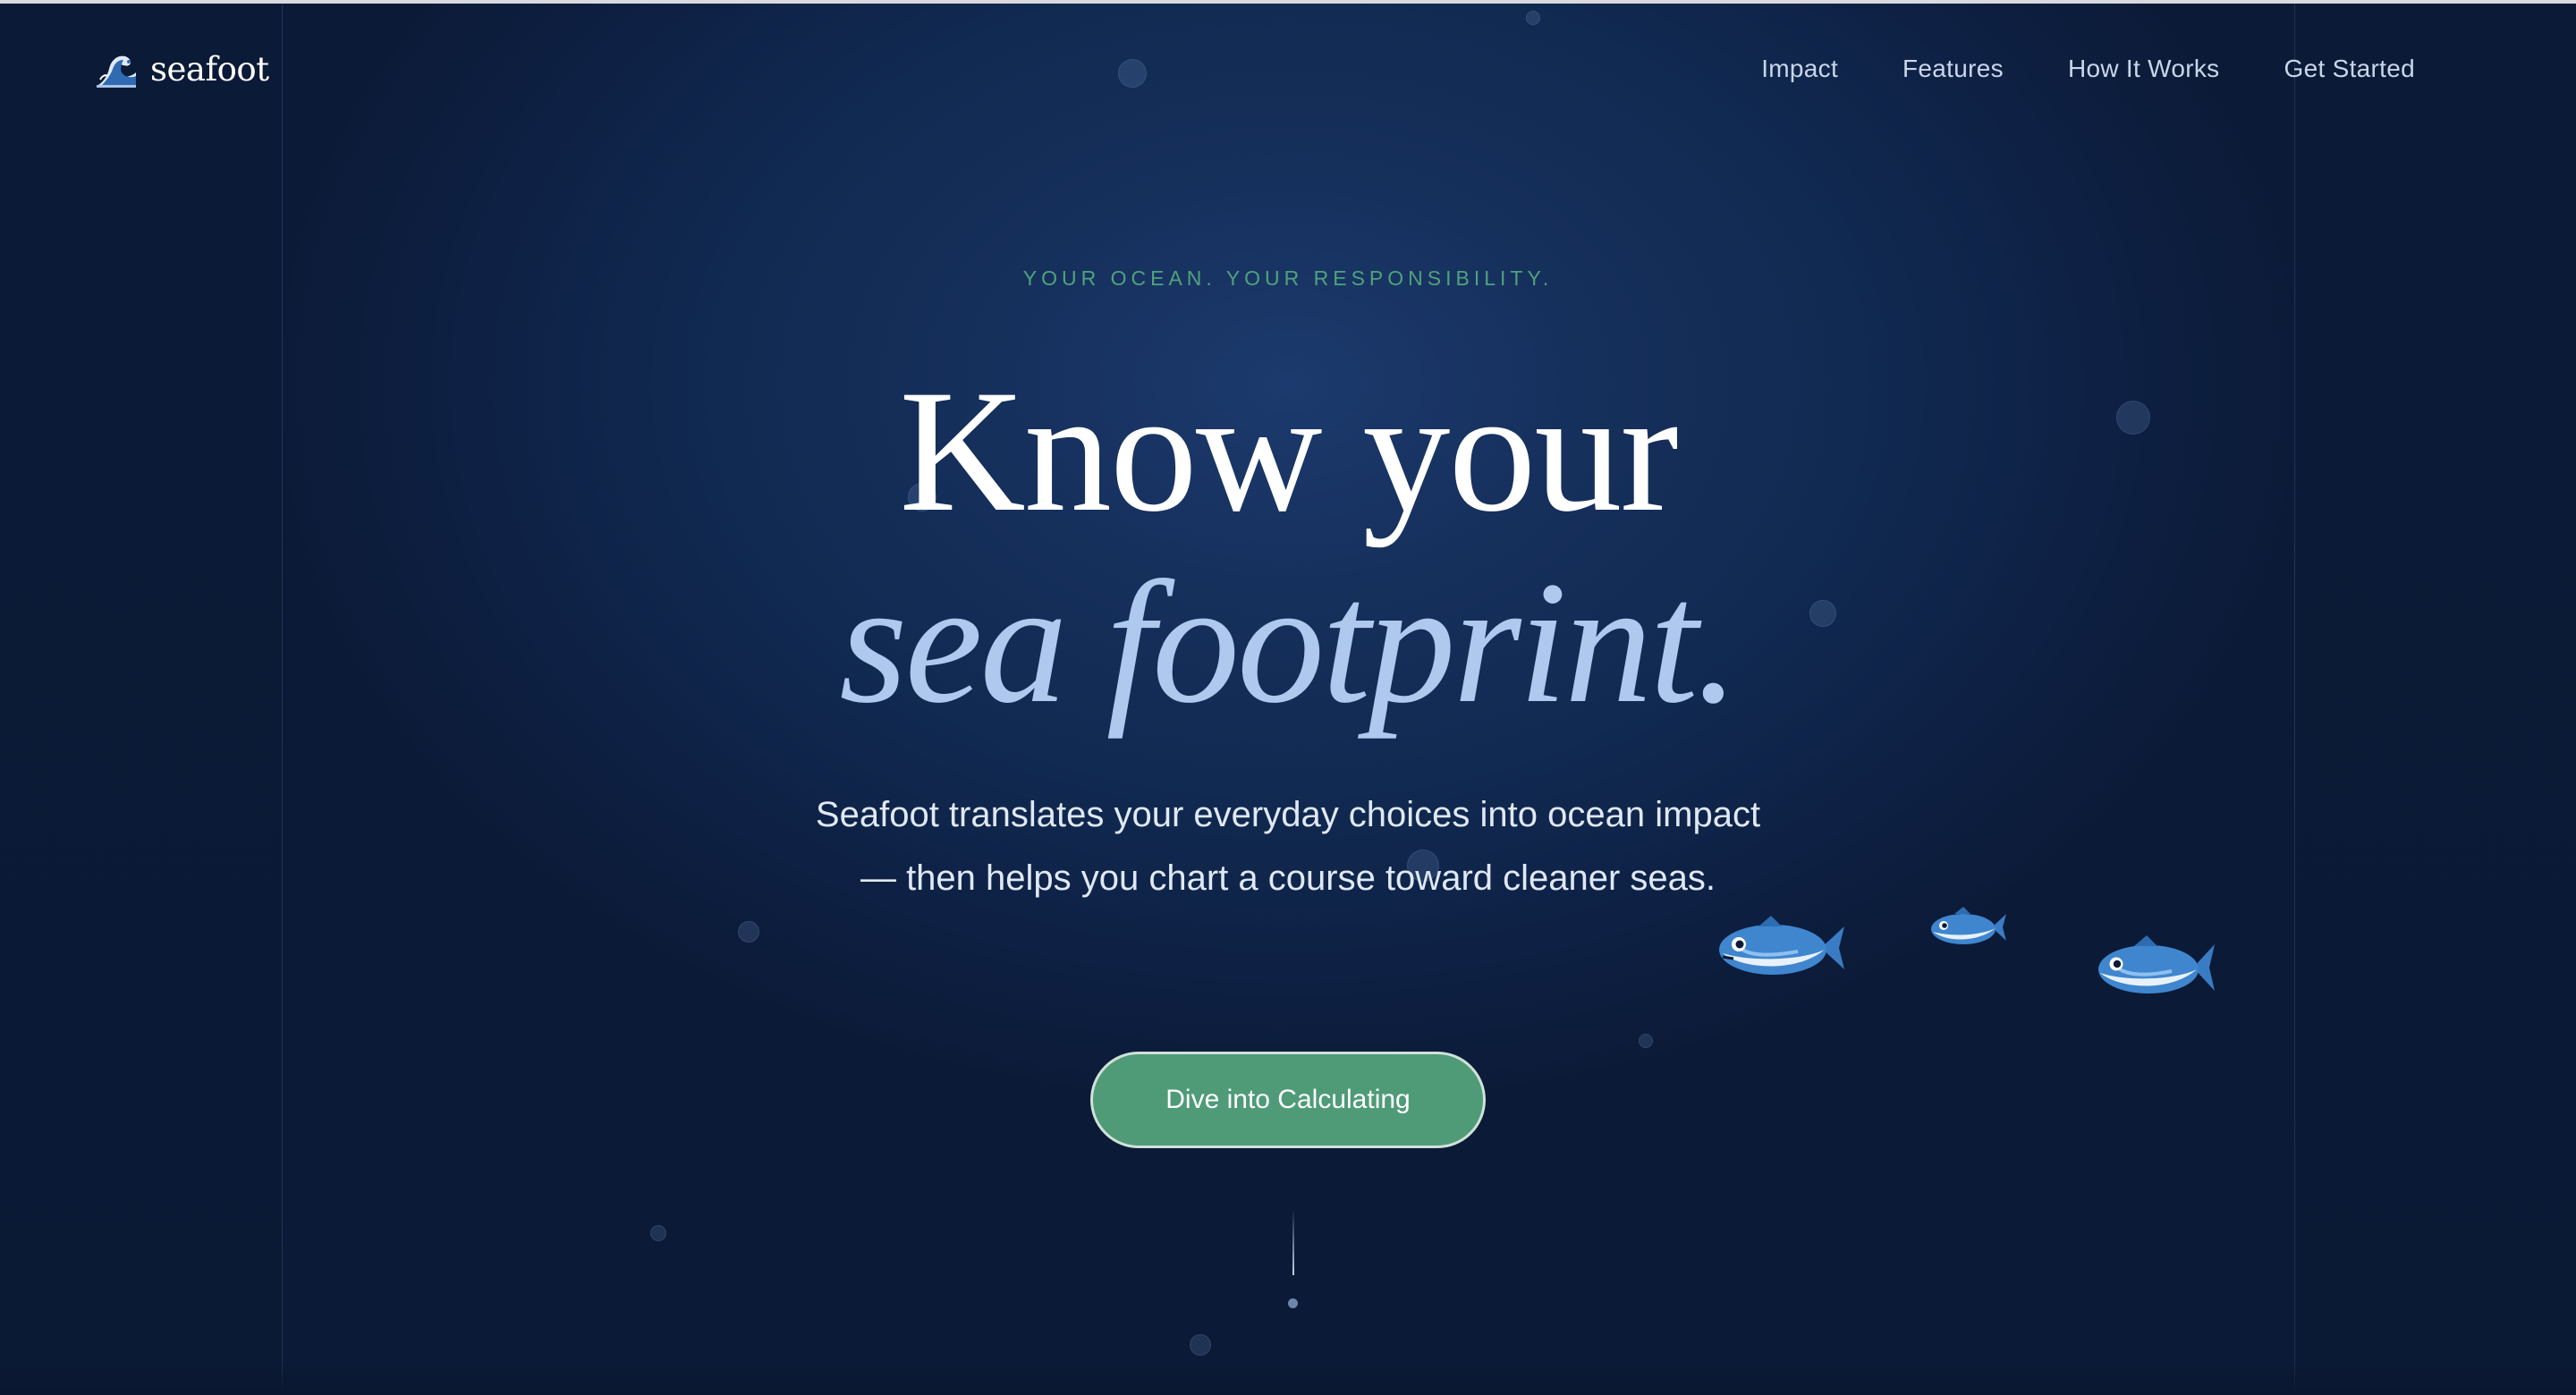 This screenshot has width=2576, height=1395. Describe the element at coordinates (1288, 451) in the screenshot. I see `hero-headline-line1: Know your` at that location.